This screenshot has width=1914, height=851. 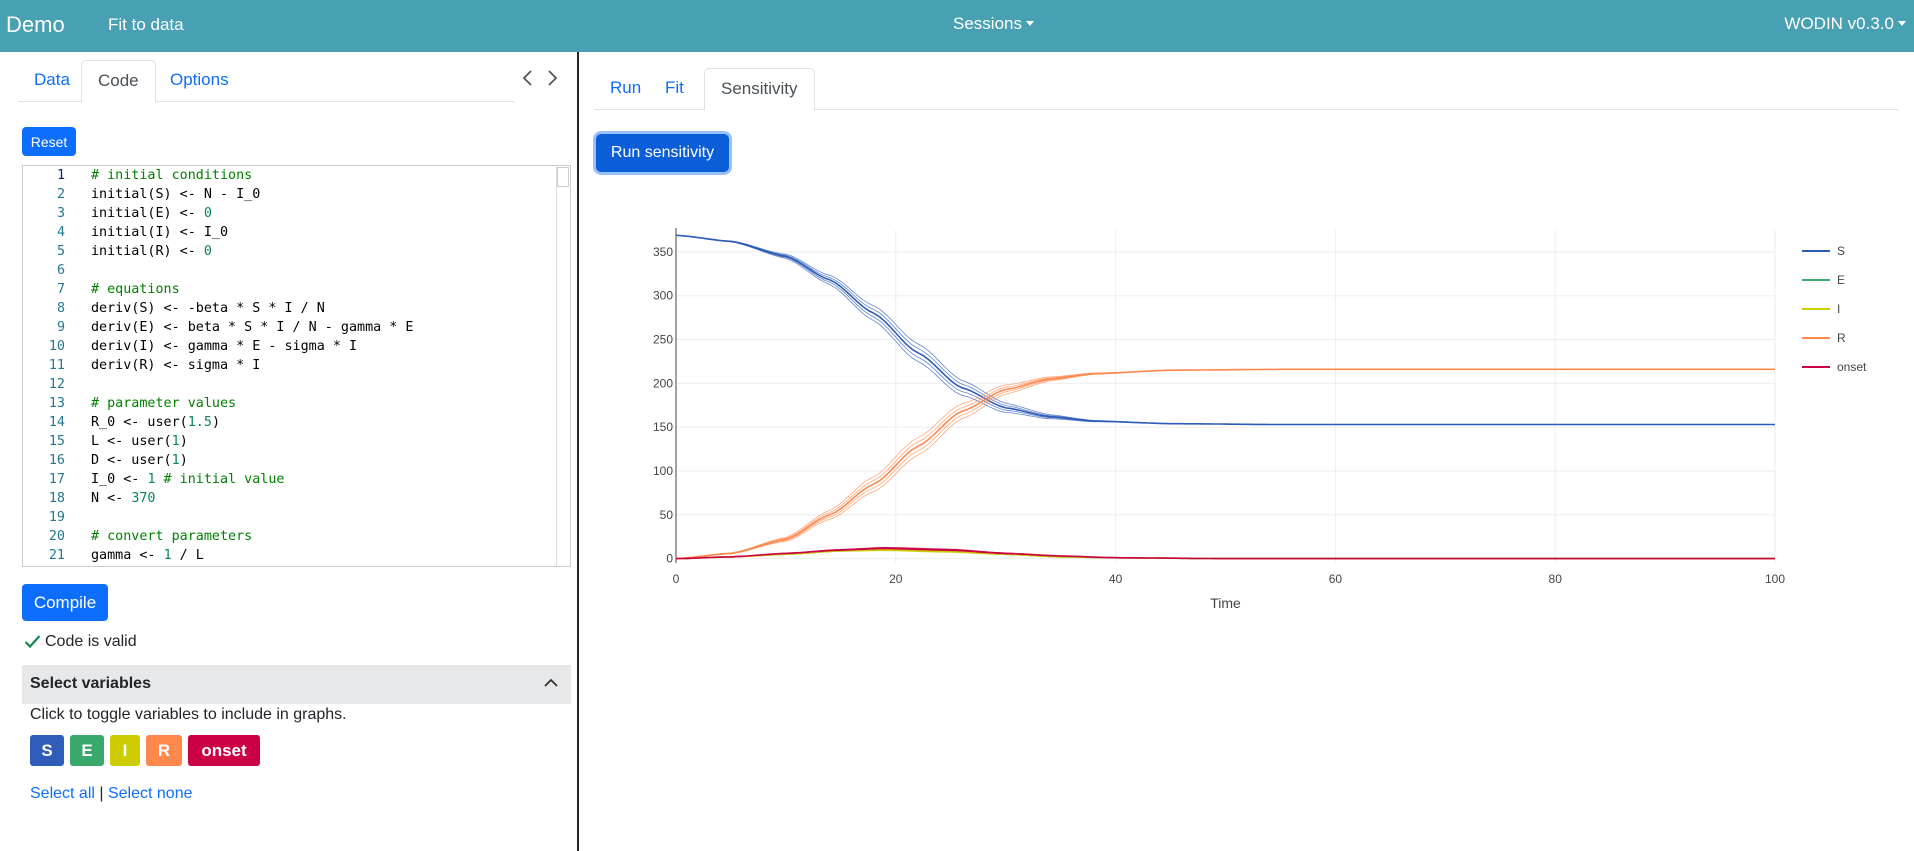 What do you see at coordinates (1116, 579) in the screenshot?
I see `x-tick-label: 40` at bounding box center [1116, 579].